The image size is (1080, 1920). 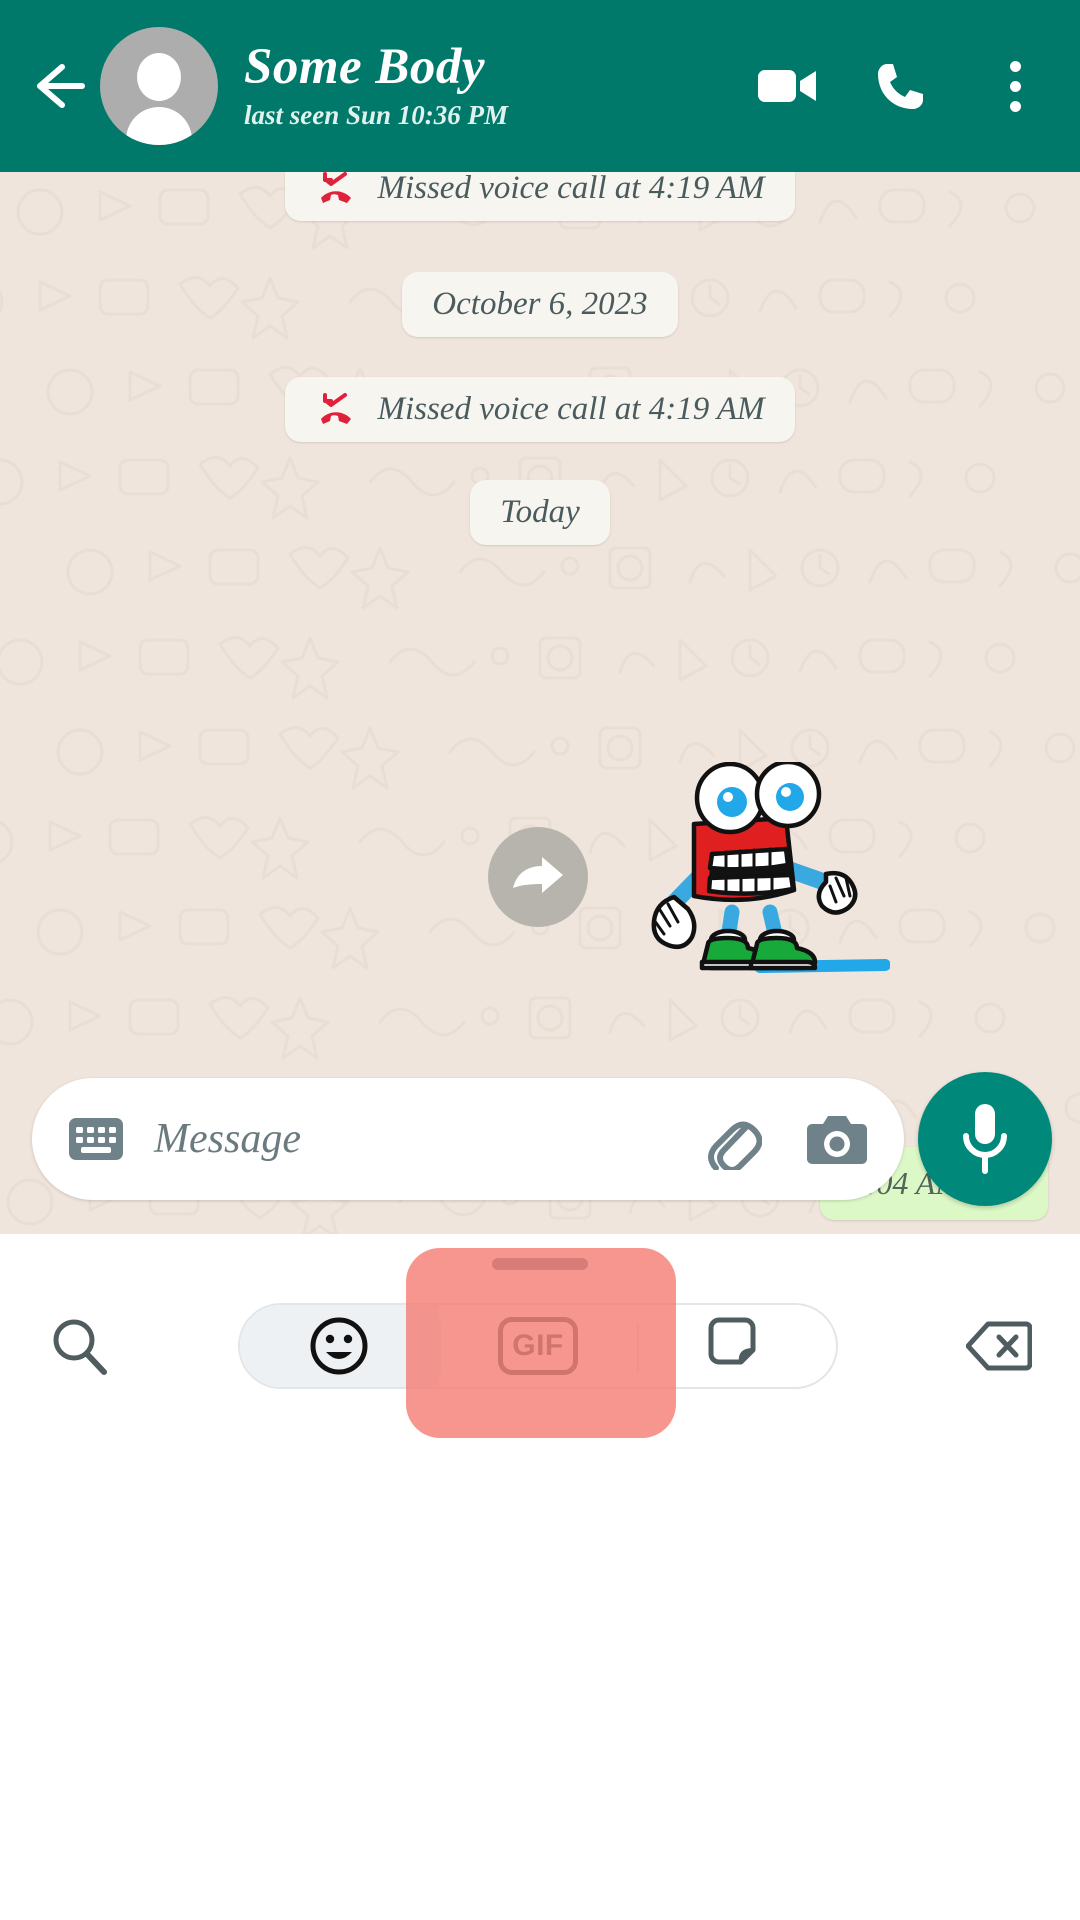 I want to click on backspace-icon, so click(x=999, y=1346).